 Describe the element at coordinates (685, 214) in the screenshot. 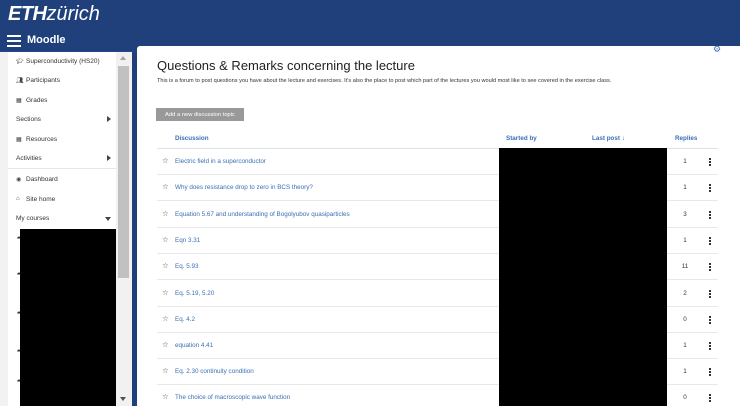

I see `reply-count: 3` at that location.